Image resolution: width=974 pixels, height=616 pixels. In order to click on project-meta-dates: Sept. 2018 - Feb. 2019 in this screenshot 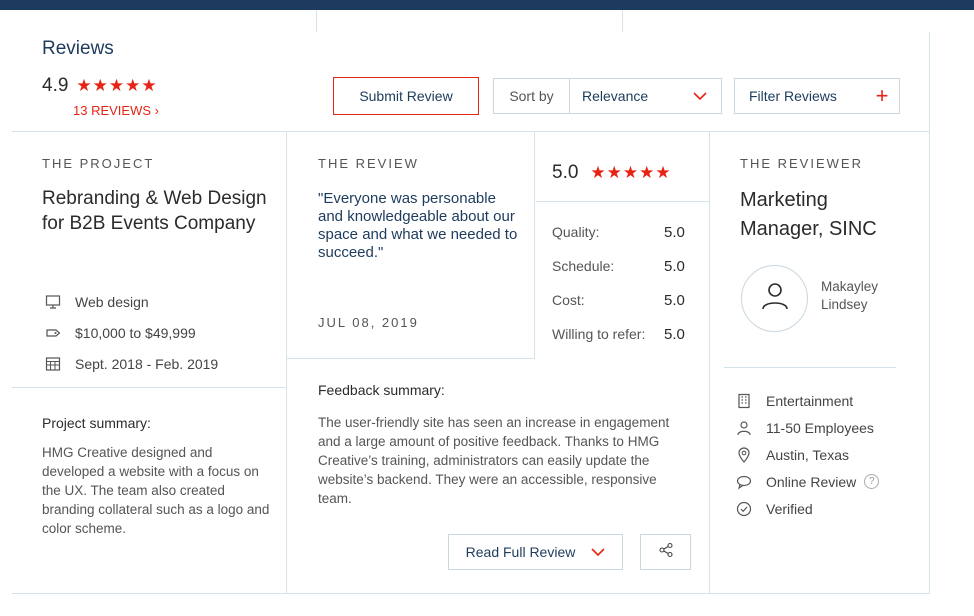, I will do `click(131, 363)`.